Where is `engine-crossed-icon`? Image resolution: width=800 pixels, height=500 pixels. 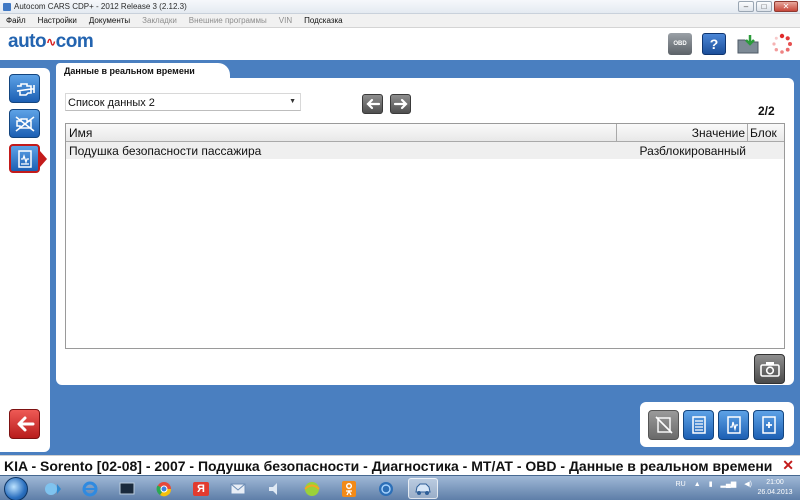
engine-crossed-icon is located at coordinates (24, 123).